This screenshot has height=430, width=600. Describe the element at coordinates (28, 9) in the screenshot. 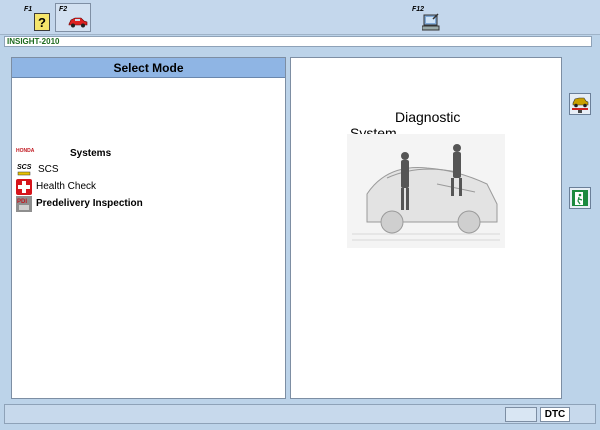

I see `f1-key-label: F1` at that location.